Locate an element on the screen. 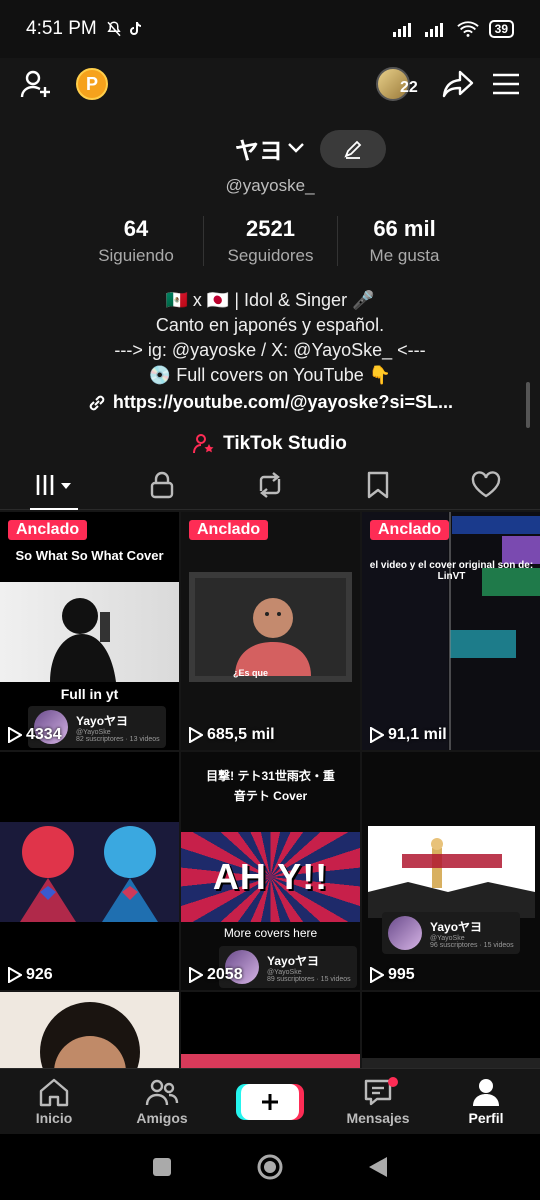  plus-icon is located at coordinates (270, 1101).